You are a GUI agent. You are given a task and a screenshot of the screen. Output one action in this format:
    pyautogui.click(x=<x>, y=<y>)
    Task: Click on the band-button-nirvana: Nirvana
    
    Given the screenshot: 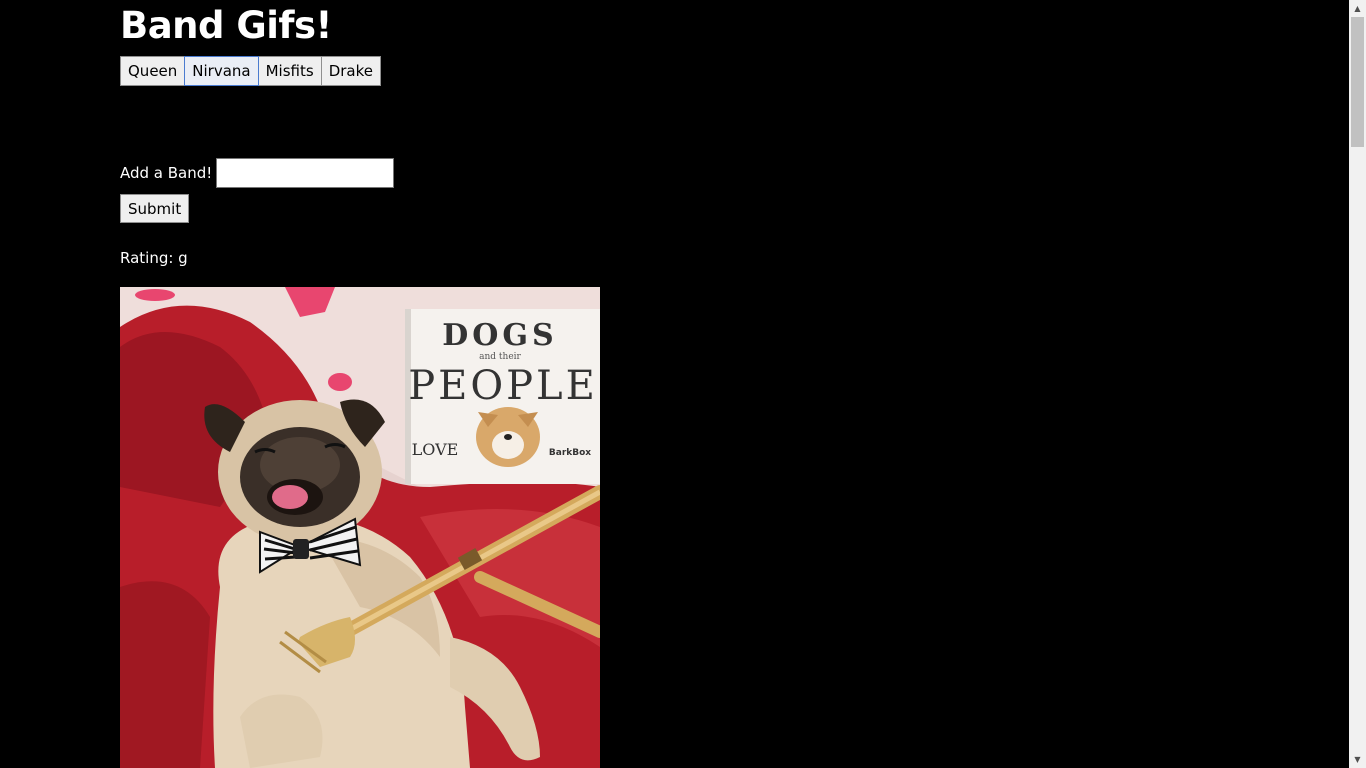 What is the action you would take?
    pyautogui.click(x=221, y=71)
    